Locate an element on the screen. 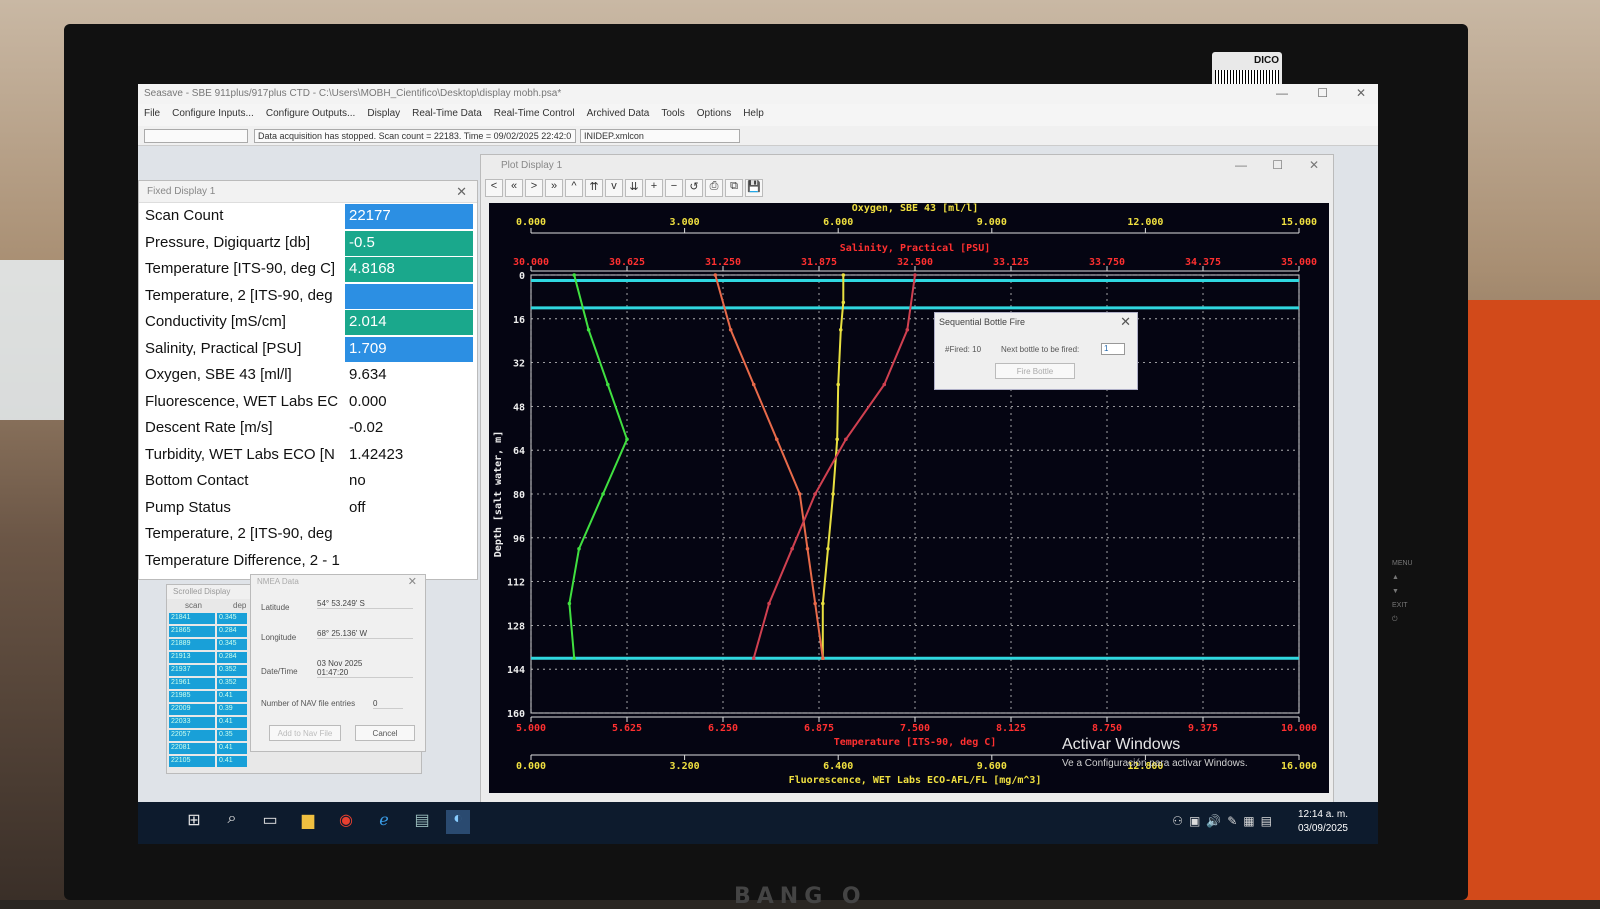 The width and height of the screenshot is (1600, 909). file-explorer-icon: ▆ is located at coordinates (308, 822).